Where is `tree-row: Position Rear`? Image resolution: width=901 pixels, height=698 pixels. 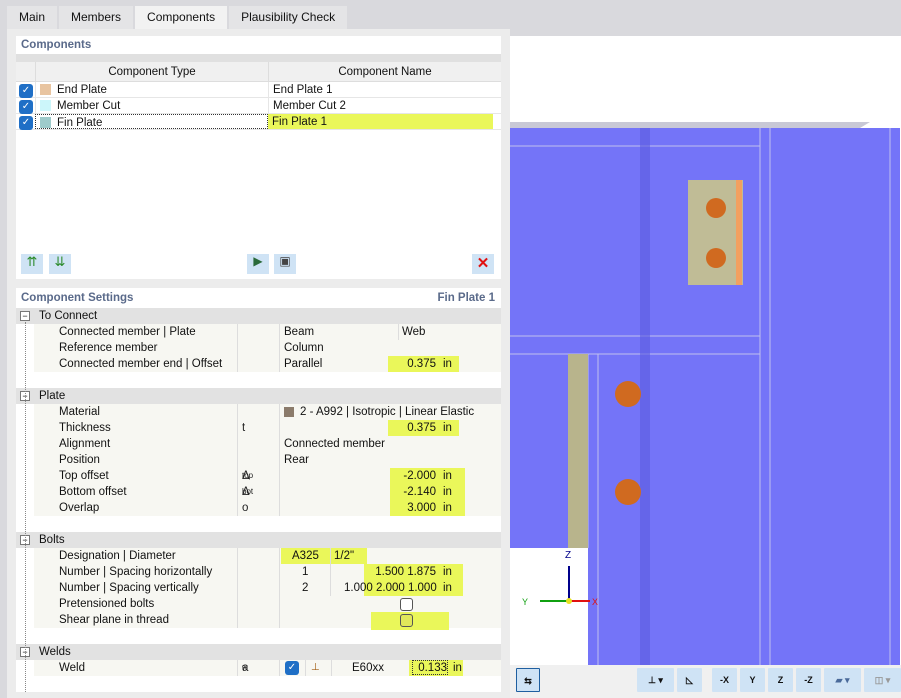 tree-row: Position Rear is located at coordinates (267, 460).